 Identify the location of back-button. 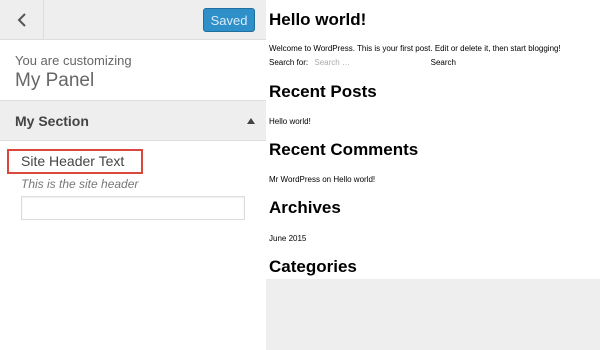
(22, 19).